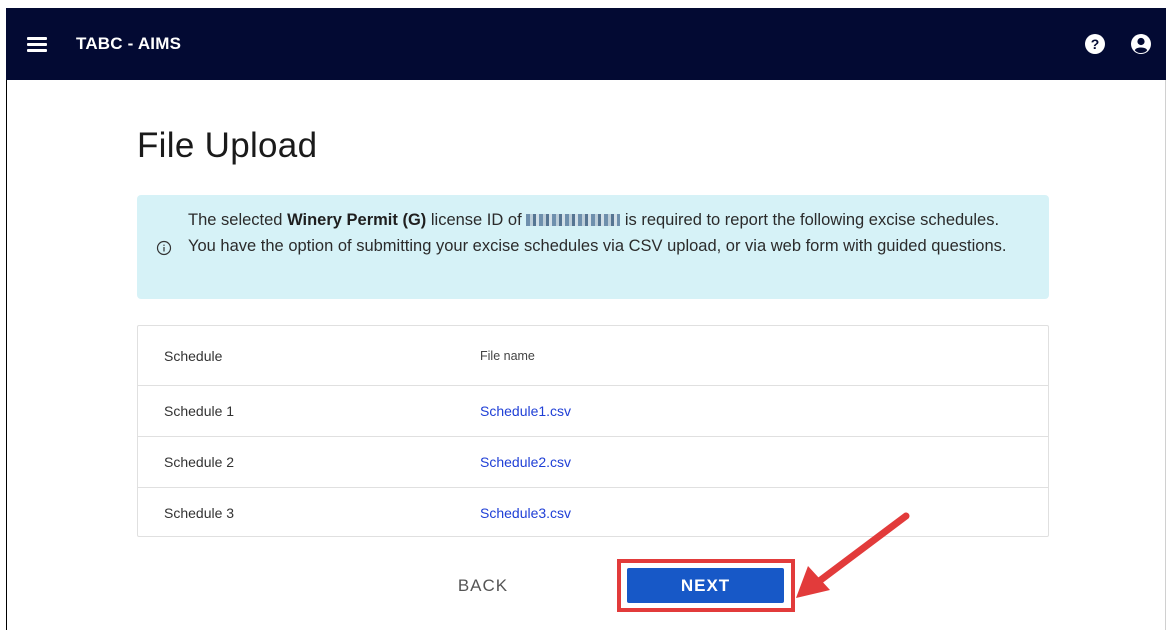 The width and height of the screenshot is (1169, 630). Describe the element at coordinates (1165, 319) in the screenshot. I see `right-border` at that location.